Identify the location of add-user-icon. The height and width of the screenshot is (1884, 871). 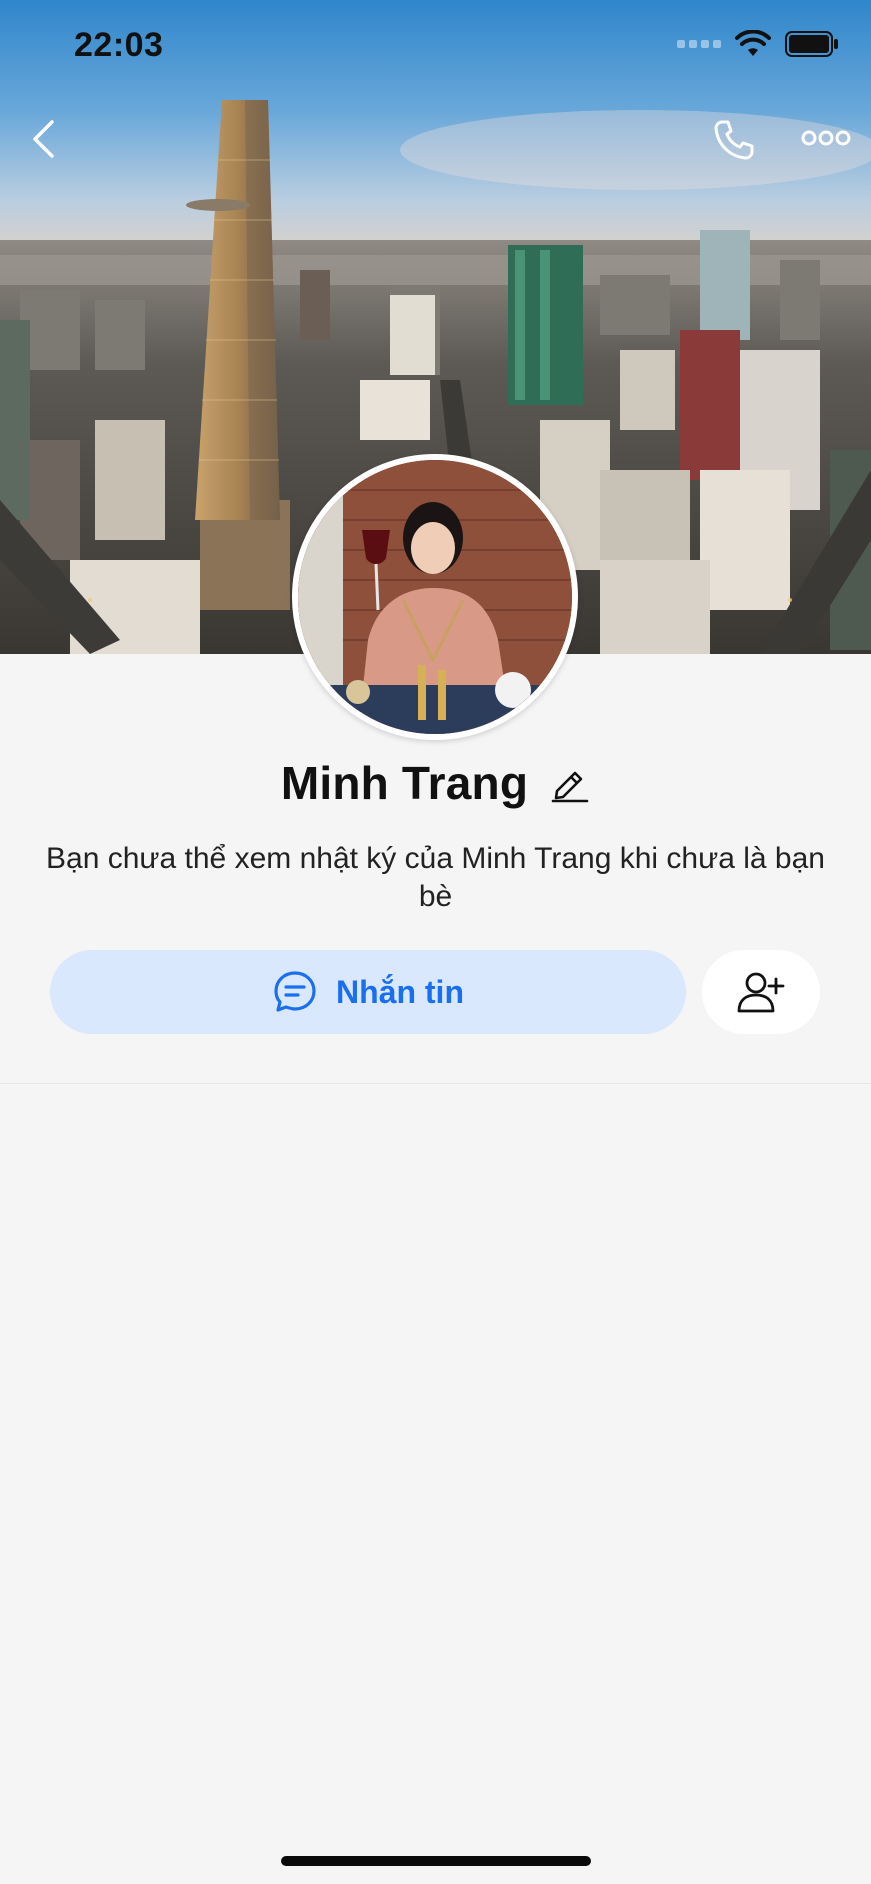
(761, 992).